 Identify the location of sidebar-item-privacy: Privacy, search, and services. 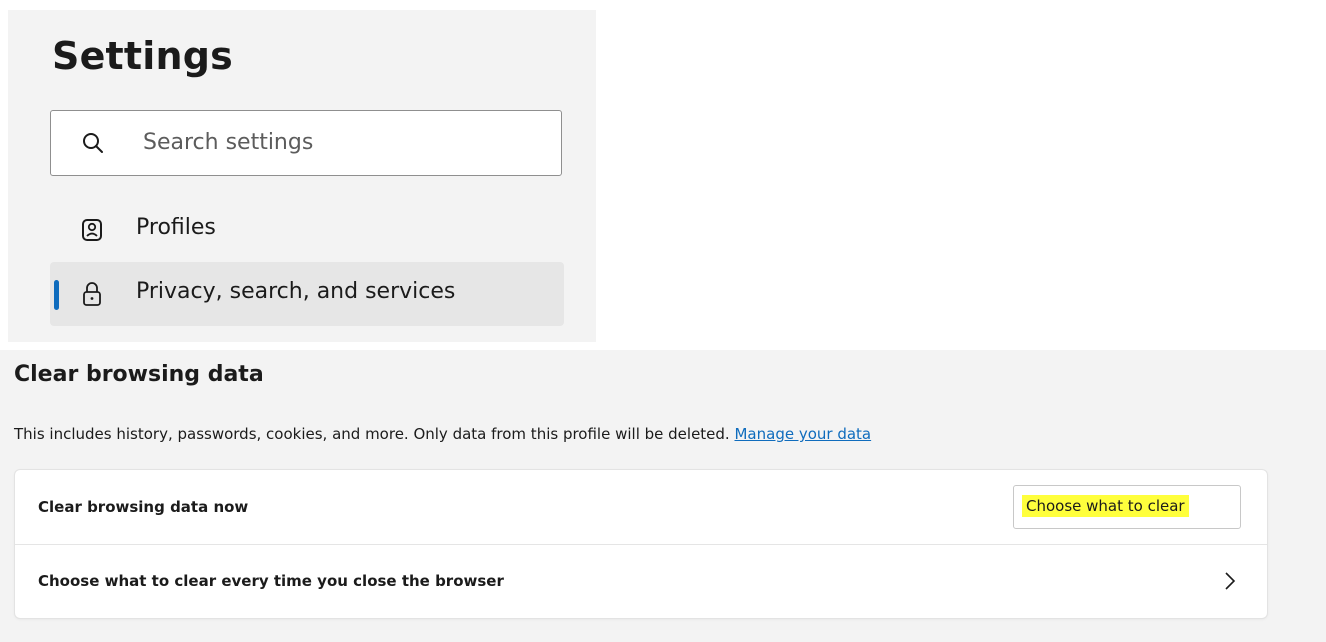
(307, 294).